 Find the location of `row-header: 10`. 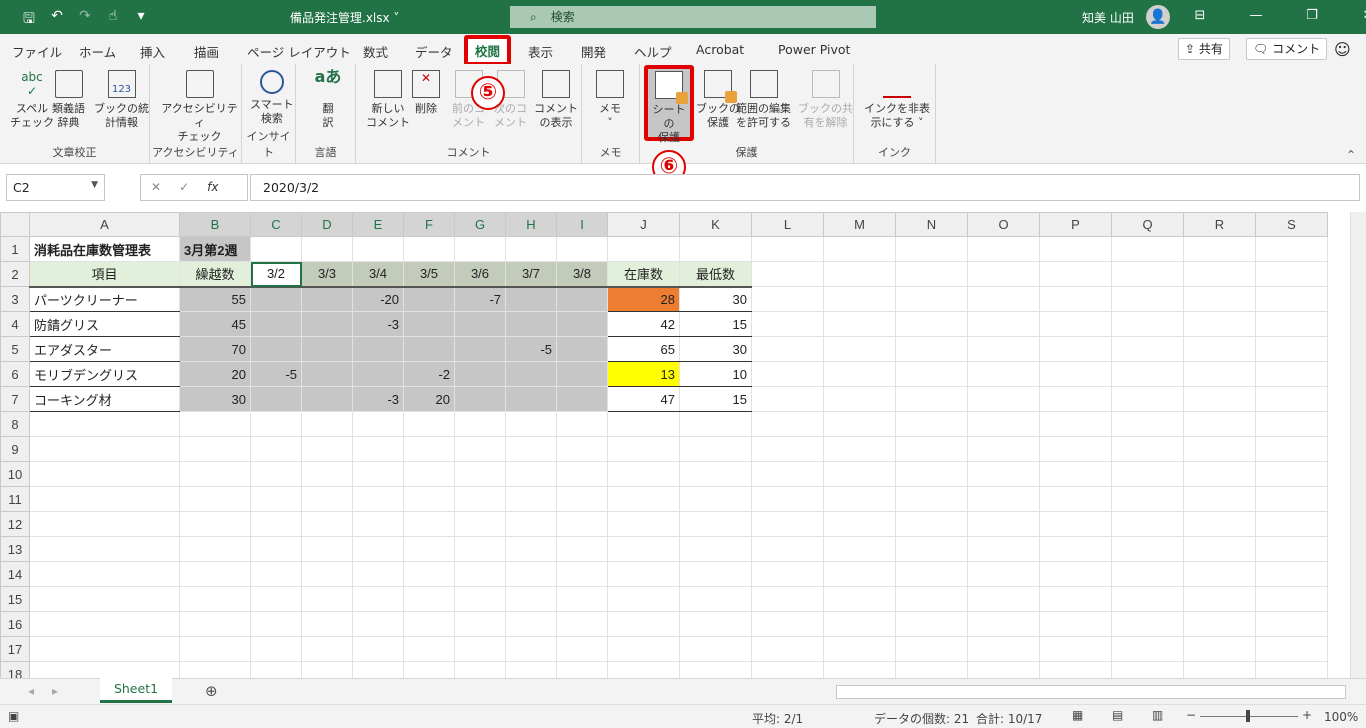

row-header: 10 is located at coordinates (15, 474).